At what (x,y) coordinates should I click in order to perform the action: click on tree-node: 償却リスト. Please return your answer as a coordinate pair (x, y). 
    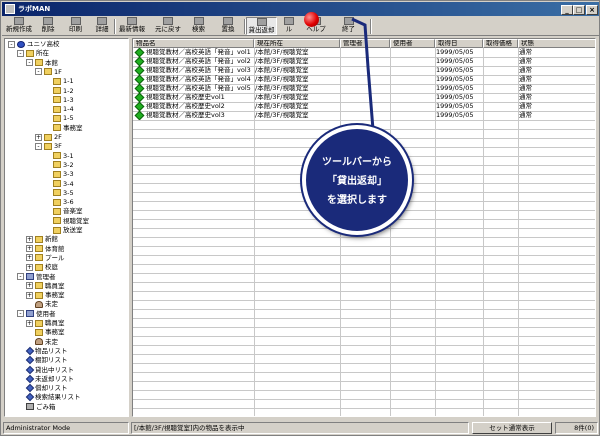
    Looking at the image, I should click on (42, 388).